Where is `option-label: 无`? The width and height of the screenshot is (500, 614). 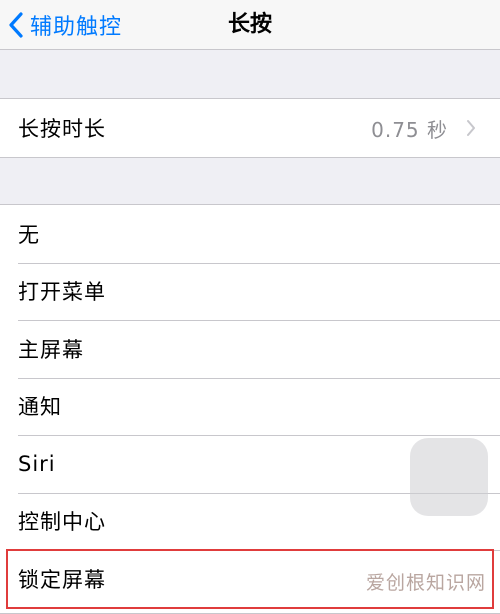
option-label: 无 is located at coordinates (29, 234).